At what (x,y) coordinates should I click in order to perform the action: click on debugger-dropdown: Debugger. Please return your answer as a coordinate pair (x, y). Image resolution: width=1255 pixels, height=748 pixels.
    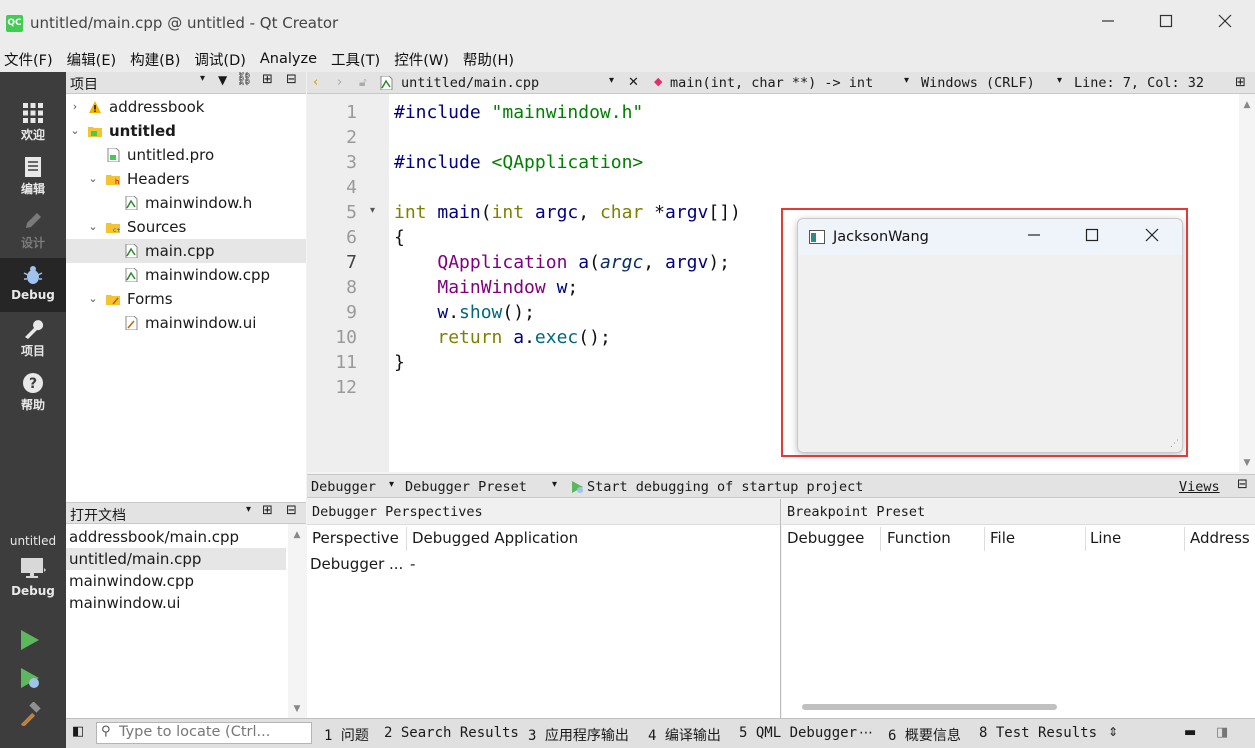
    Looking at the image, I should click on (343, 487).